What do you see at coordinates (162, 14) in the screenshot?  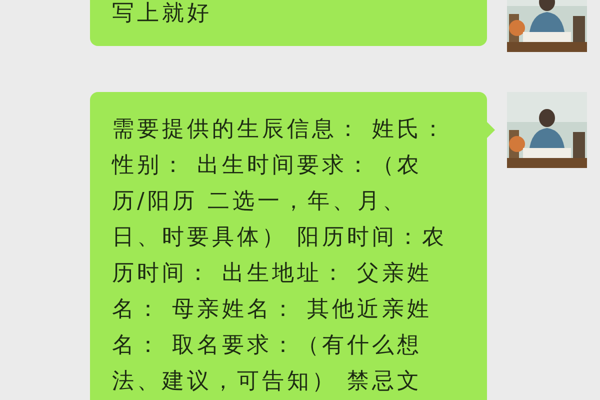 I see `message-text: 写上就好` at bounding box center [162, 14].